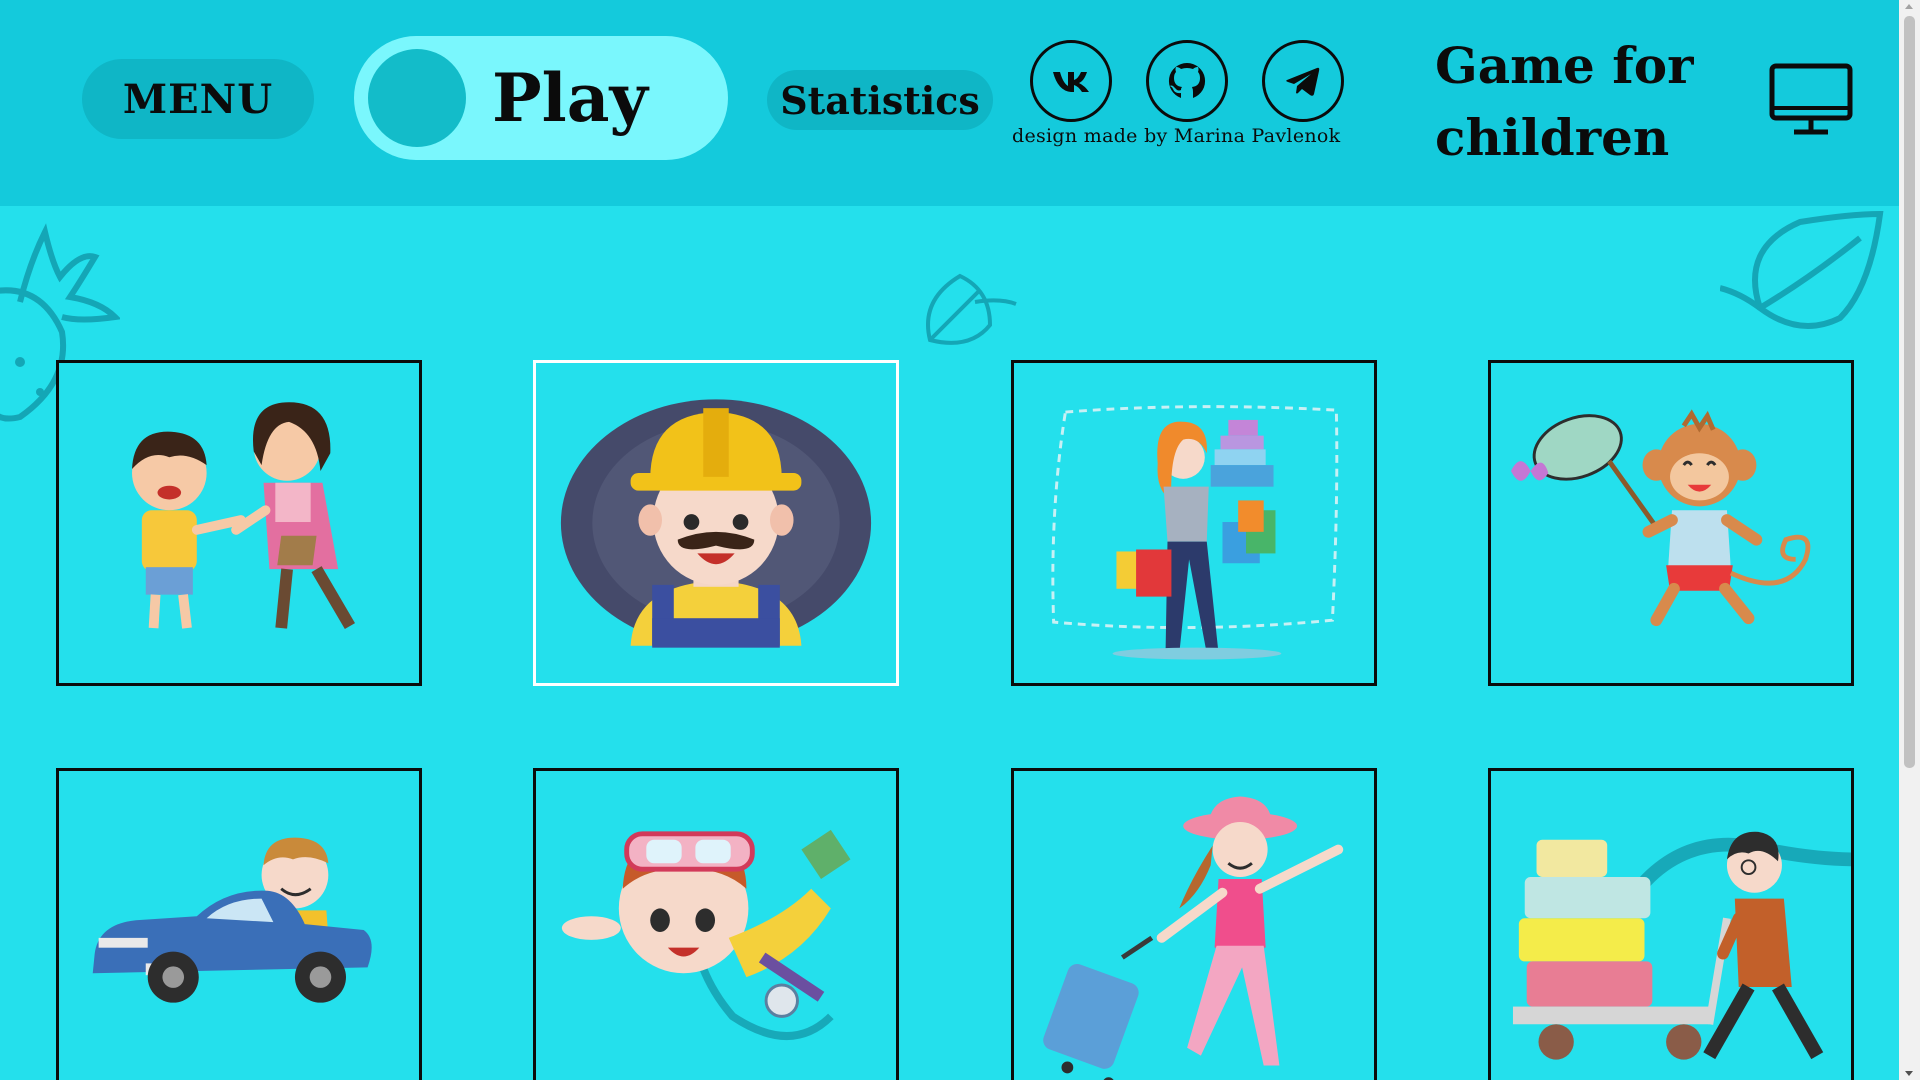 This screenshot has height=1080, width=1920. What do you see at coordinates (570, 98) in the screenshot?
I see `play-label: Play` at bounding box center [570, 98].